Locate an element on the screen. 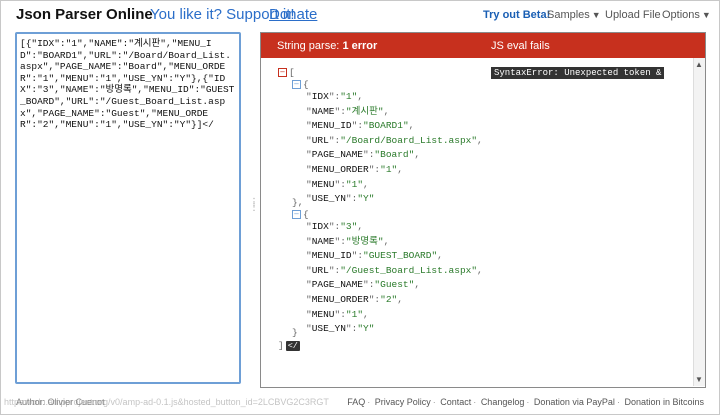 The width and height of the screenshot is (720, 415). donation-bitcoin-link: Donation in Bitcoins is located at coordinates (664, 402).